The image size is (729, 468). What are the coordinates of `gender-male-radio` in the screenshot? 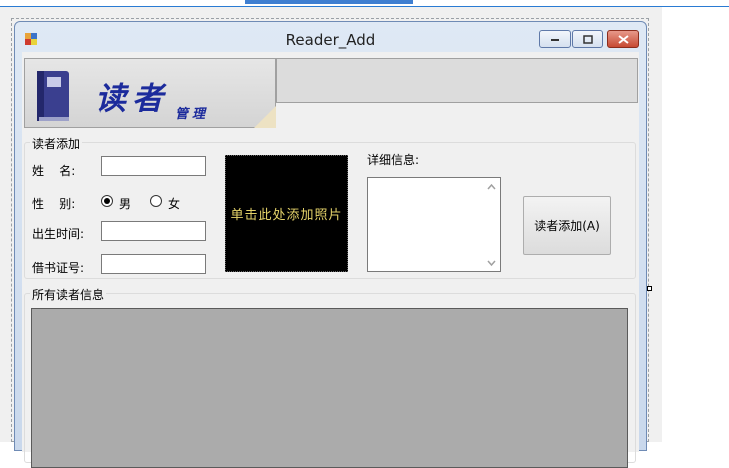 It's located at (107, 201).